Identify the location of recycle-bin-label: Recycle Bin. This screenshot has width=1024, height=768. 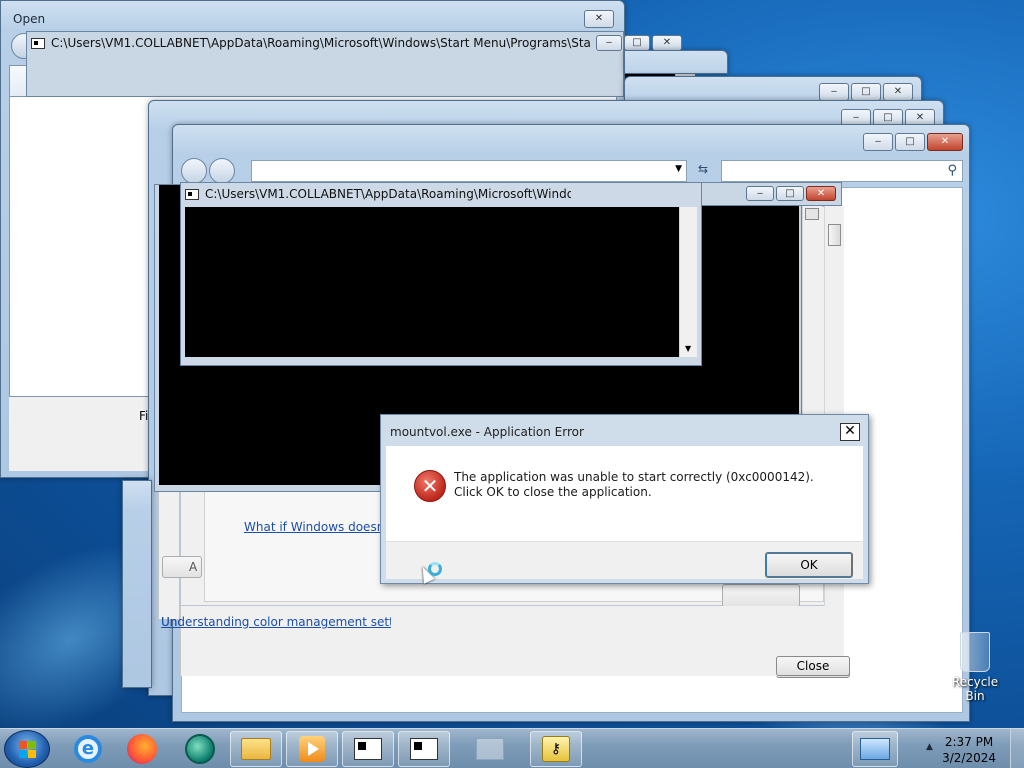
(975, 689).